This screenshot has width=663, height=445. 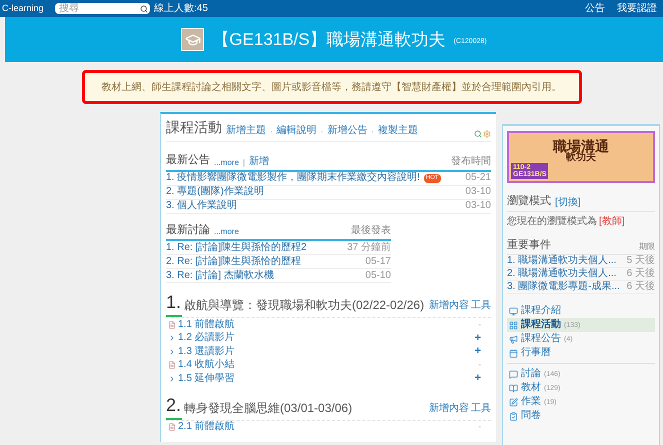 What do you see at coordinates (329, 39) in the screenshot?
I see `course-title: 【GE131B/S】職場溝通軟功夫` at bounding box center [329, 39].